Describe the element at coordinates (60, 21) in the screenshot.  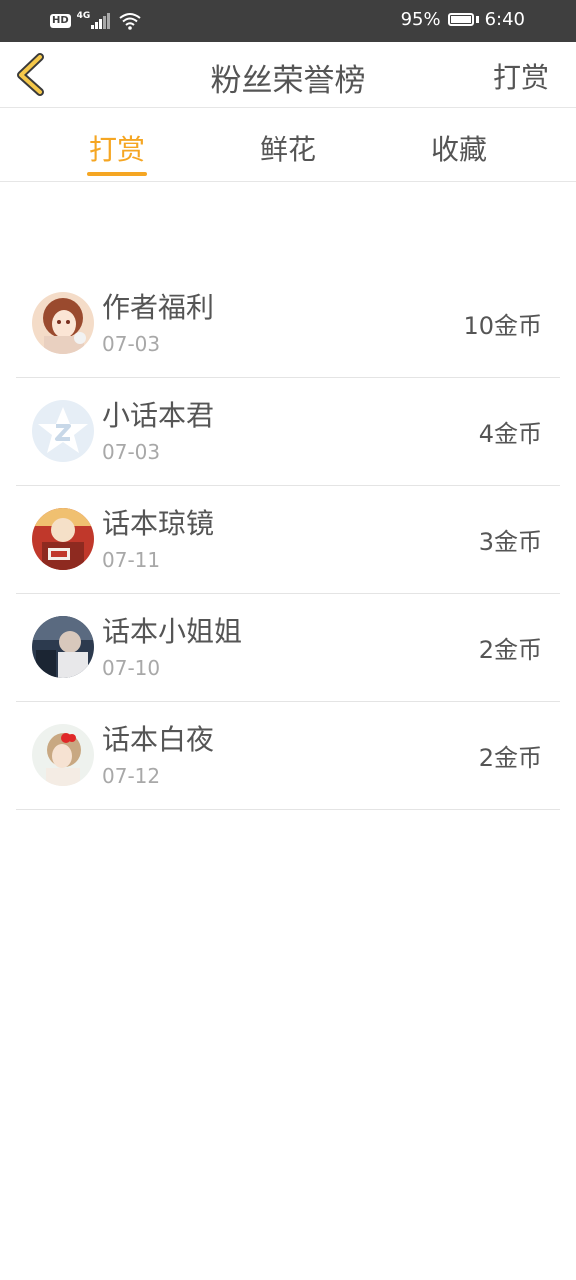
I see `hd-icon: HD` at that location.